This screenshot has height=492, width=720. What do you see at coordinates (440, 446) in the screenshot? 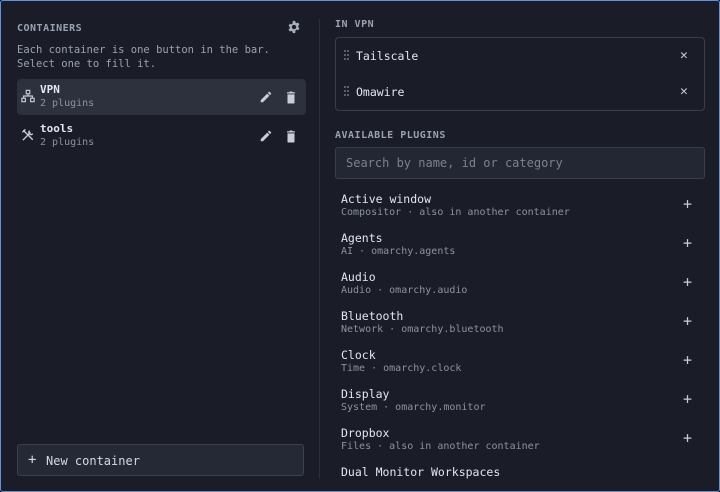
I see `plugin-details: Files · also in another container` at bounding box center [440, 446].